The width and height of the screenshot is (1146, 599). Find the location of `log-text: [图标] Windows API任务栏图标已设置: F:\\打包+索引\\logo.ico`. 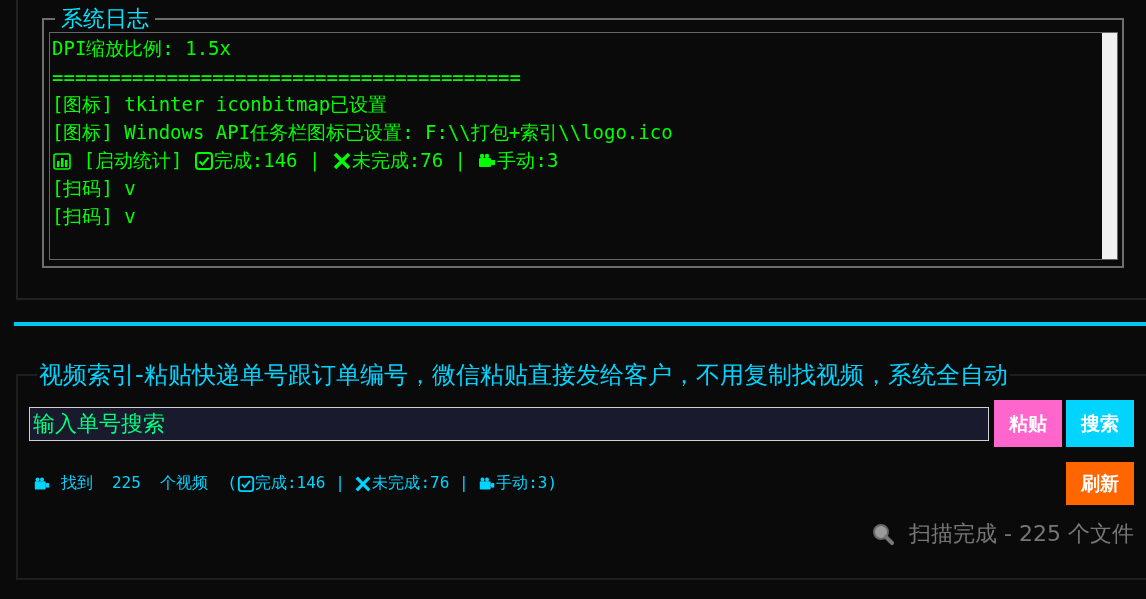

log-text: [图标] Windows API任务栏图标已设置: F:\\打包+索引\\logo.ico is located at coordinates (362, 132).